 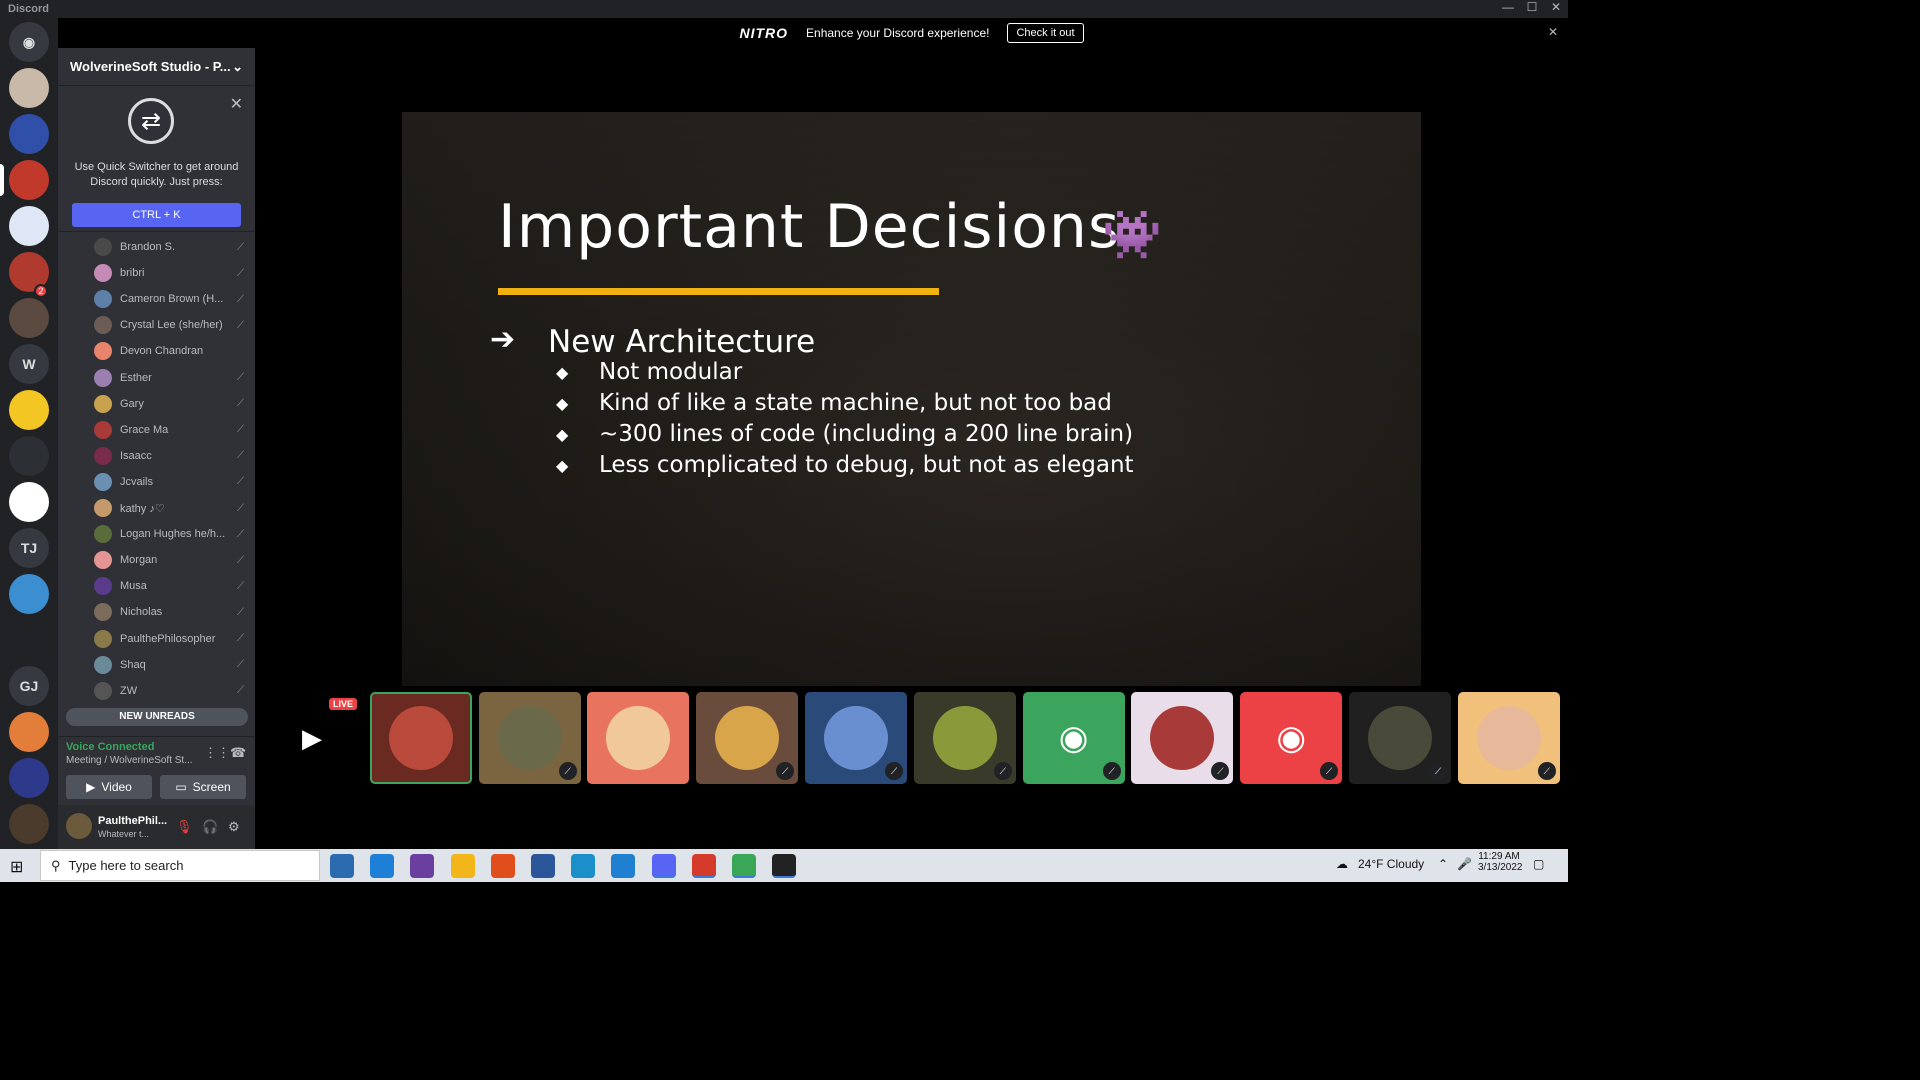 I want to click on member-row: Shaq ⟋, so click(x=169, y=665).